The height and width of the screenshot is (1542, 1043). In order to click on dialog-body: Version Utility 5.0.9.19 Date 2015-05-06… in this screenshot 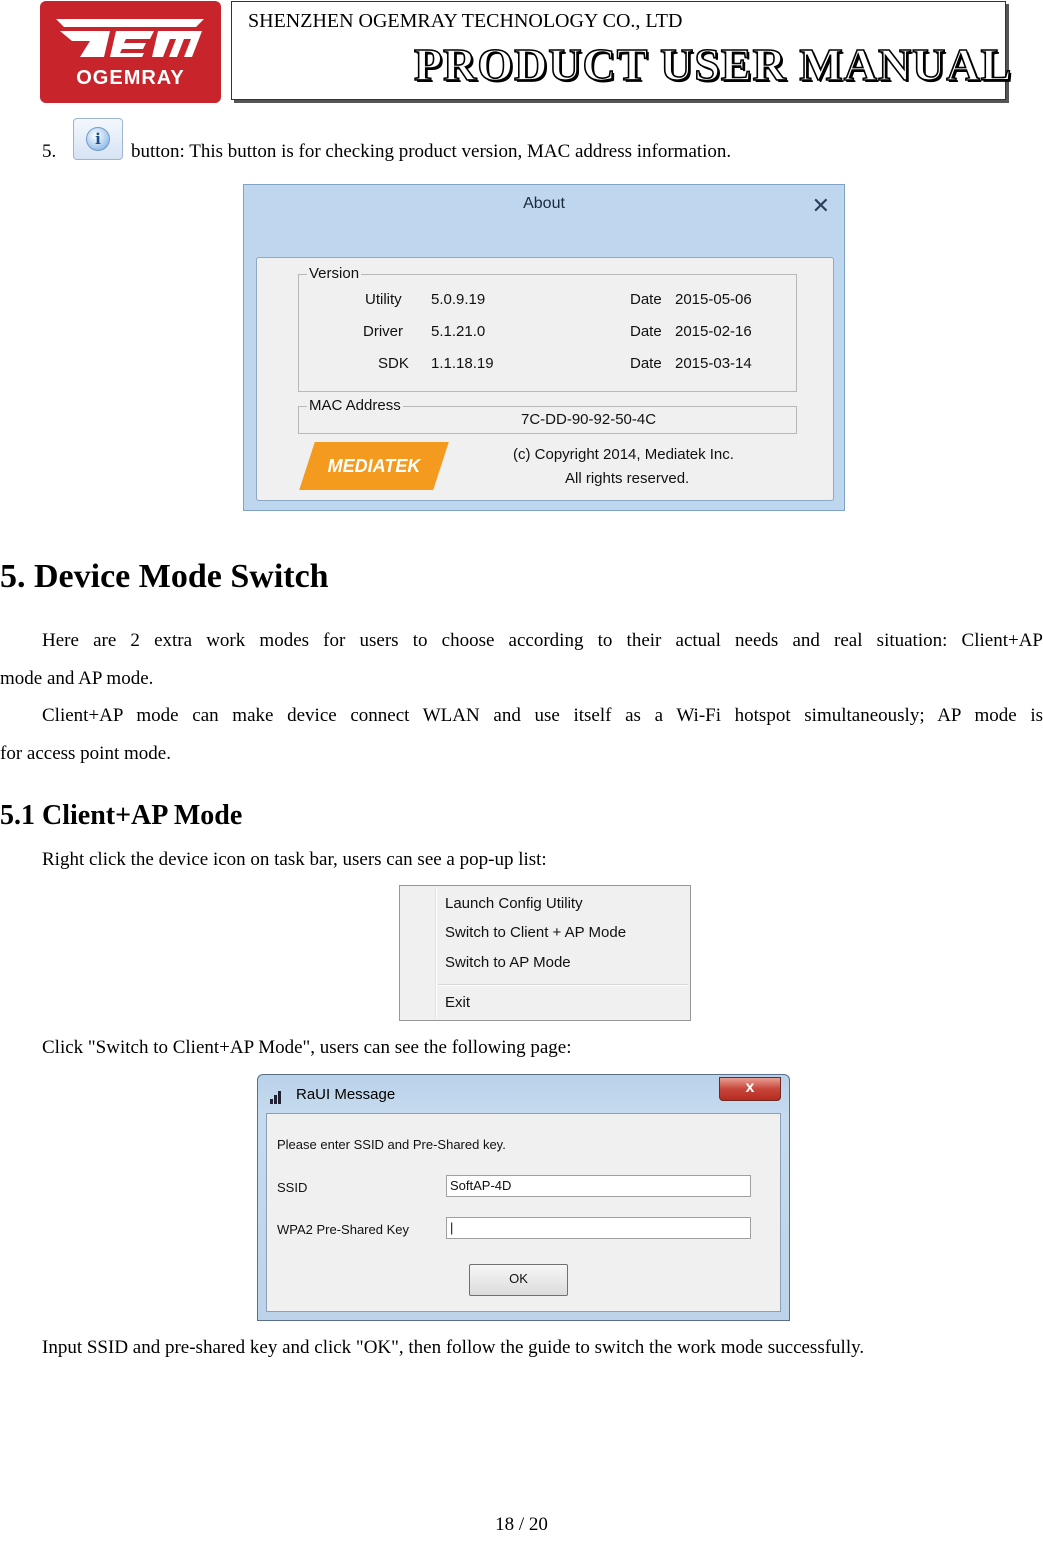, I will do `click(545, 379)`.